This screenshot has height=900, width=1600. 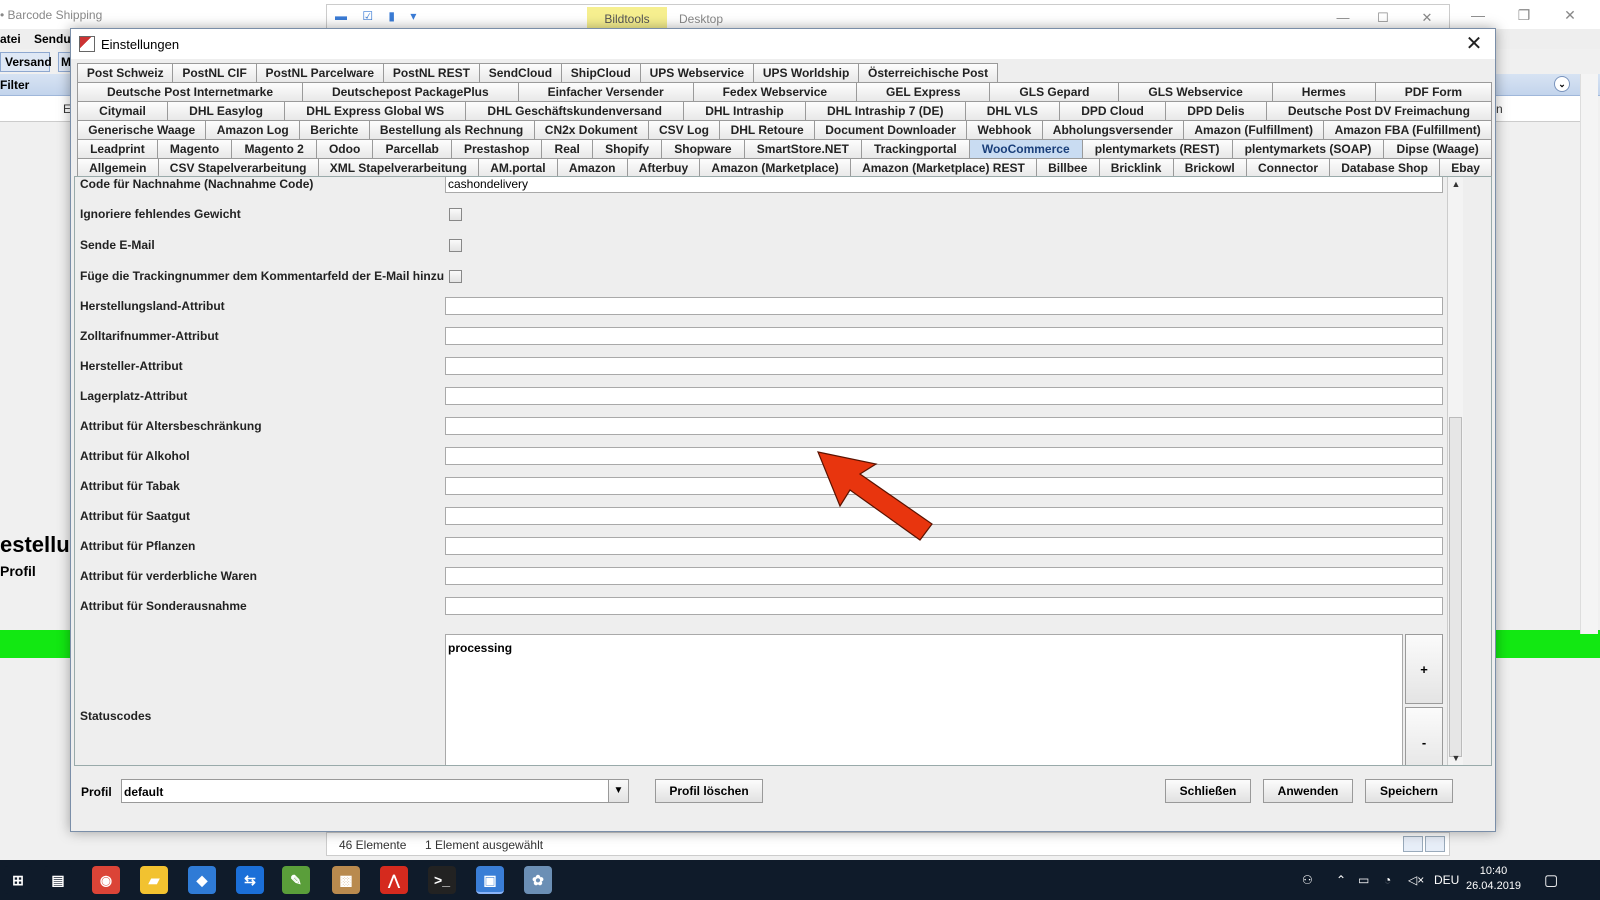 I want to click on lagerplatz-input, so click(x=944, y=396).